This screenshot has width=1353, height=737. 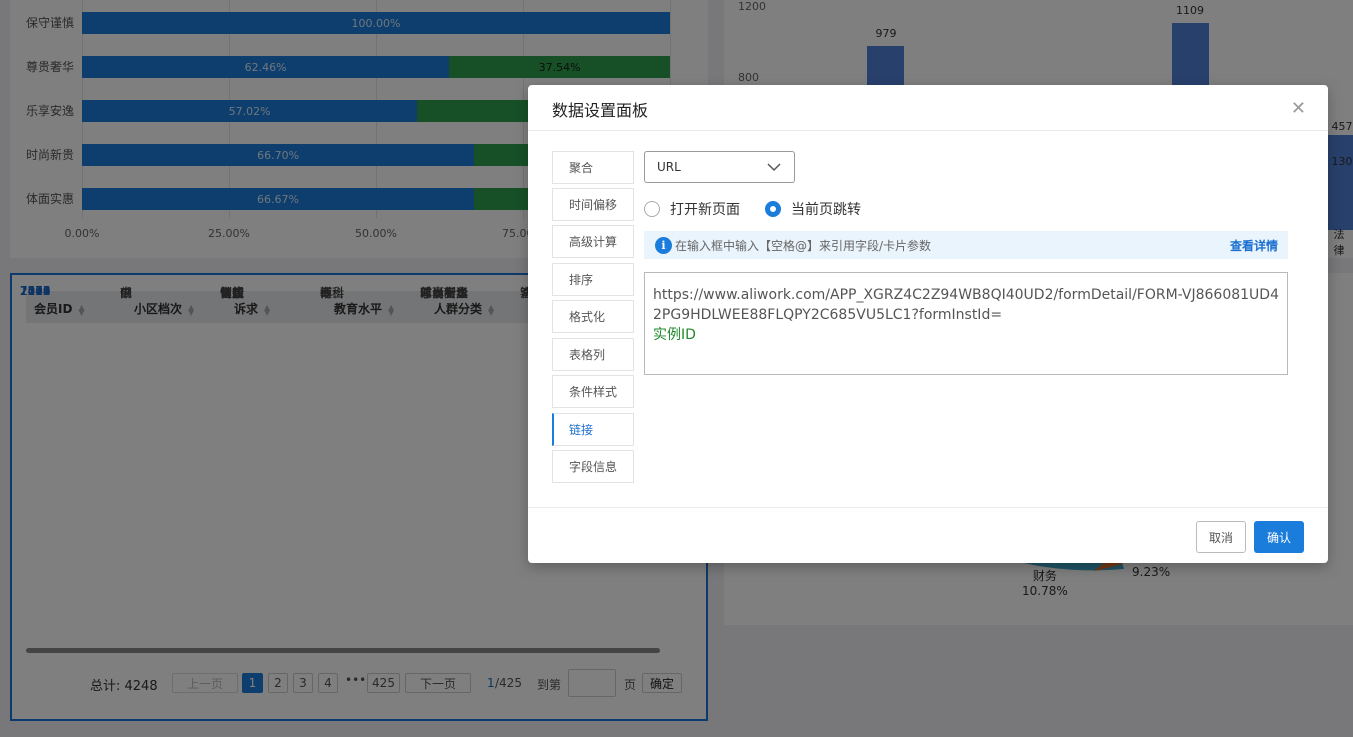 What do you see at coordinates (826, 210) in the screenshot?
I see `radio-label: 当前页跳转` at bounding box center [826, 210].